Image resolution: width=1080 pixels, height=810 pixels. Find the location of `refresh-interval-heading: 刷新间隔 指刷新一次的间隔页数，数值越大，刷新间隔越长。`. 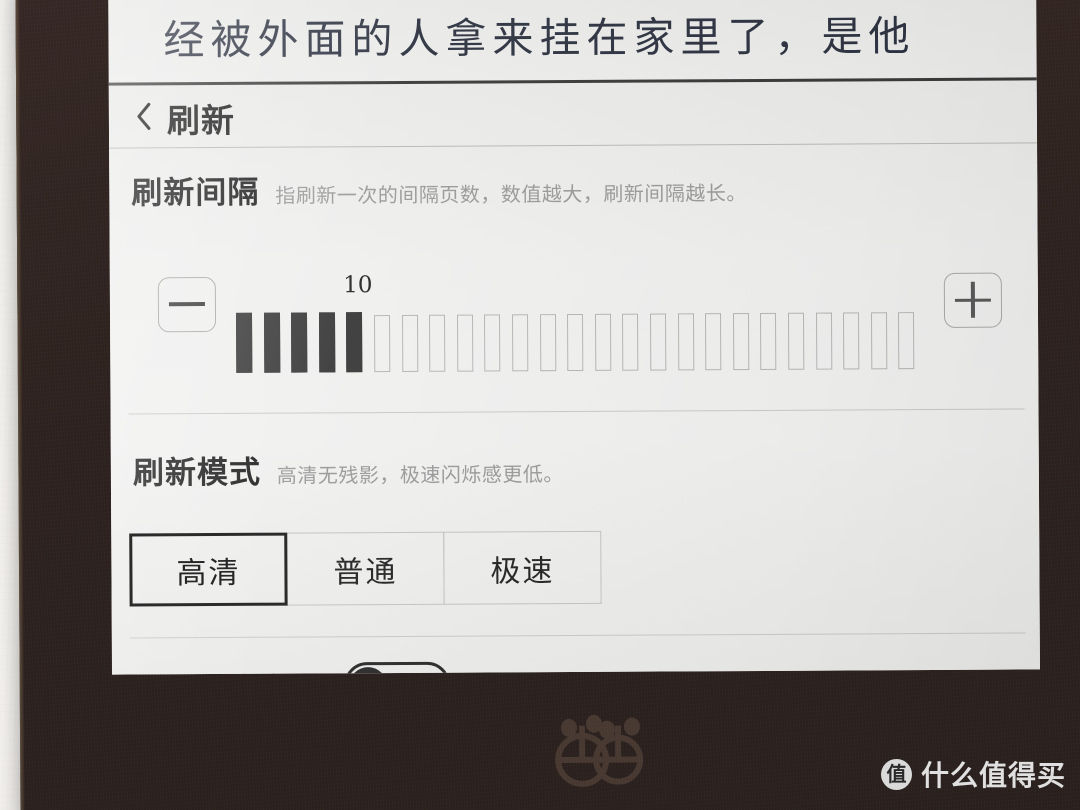

refresh-interval-heading: 刷新间隔 指刷新一次的间隔页数，数值越大，刷新间隔越长。 is located at coordinates (439, 188).